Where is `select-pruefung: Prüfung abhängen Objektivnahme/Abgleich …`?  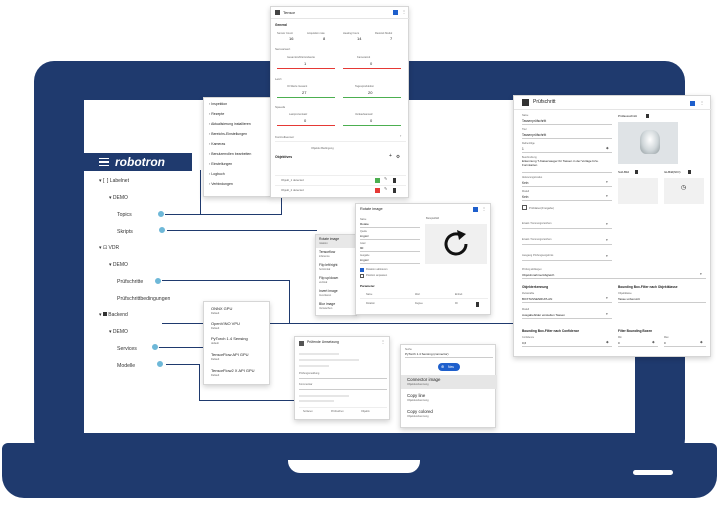 select-pruefung: Prüfung abhängen Objektivnahme/Abgleich … is located at coordinates (614, 273).